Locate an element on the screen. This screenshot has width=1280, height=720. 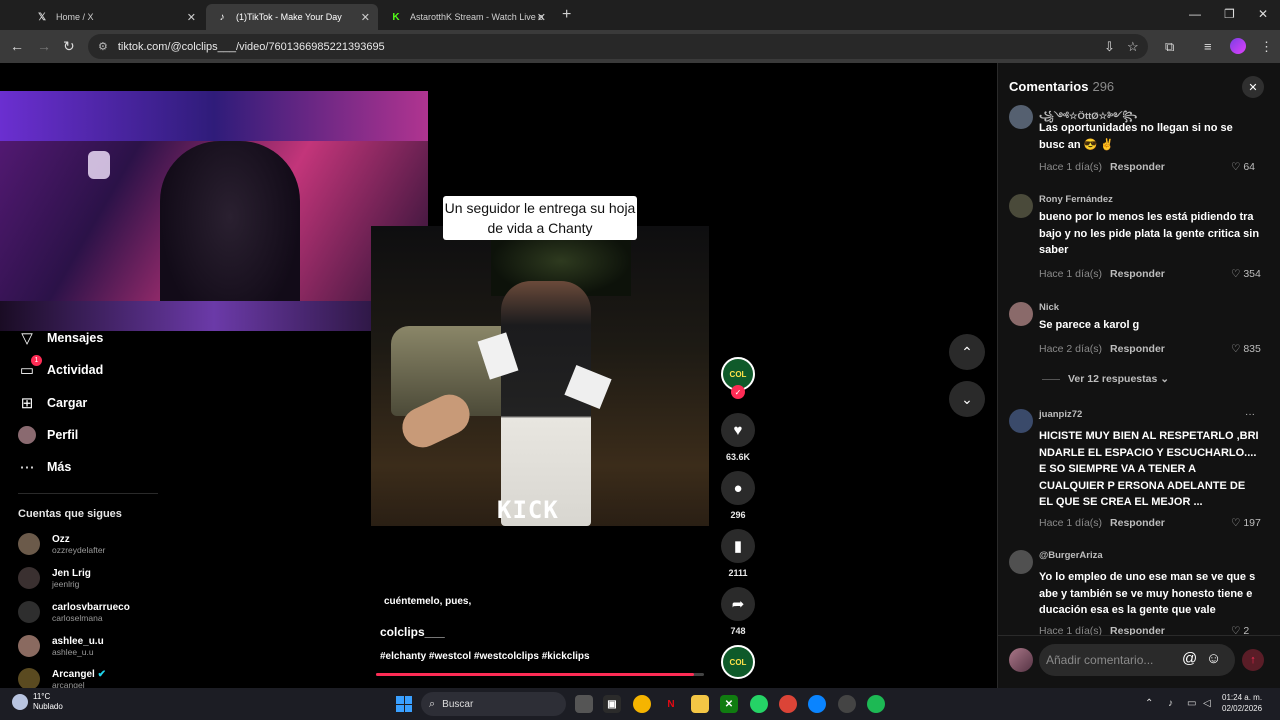
nav-messages: ▽ Mensajes is located at coordinates (60, 338).